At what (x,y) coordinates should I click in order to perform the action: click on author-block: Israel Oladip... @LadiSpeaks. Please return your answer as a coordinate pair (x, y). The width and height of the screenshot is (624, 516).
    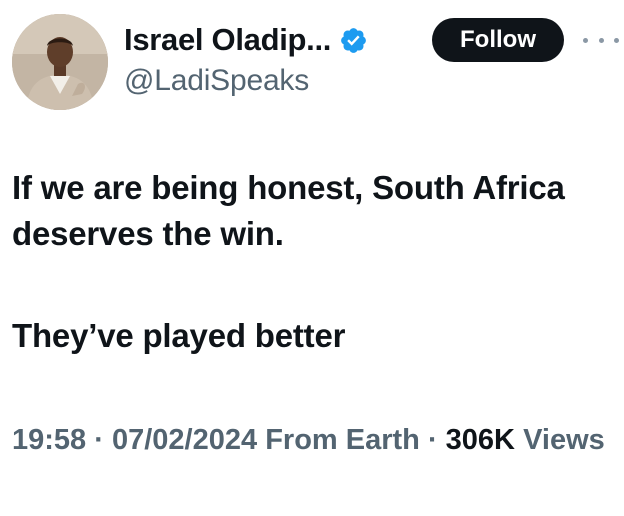
    Looking at the image, I should click on (269, 58).